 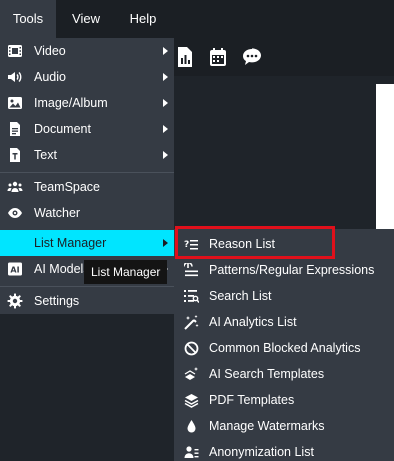 What do you see at coordinates (50, 51) in the screenshot?
I see `menu-item-label: Video` at bounding box center [50, 51].